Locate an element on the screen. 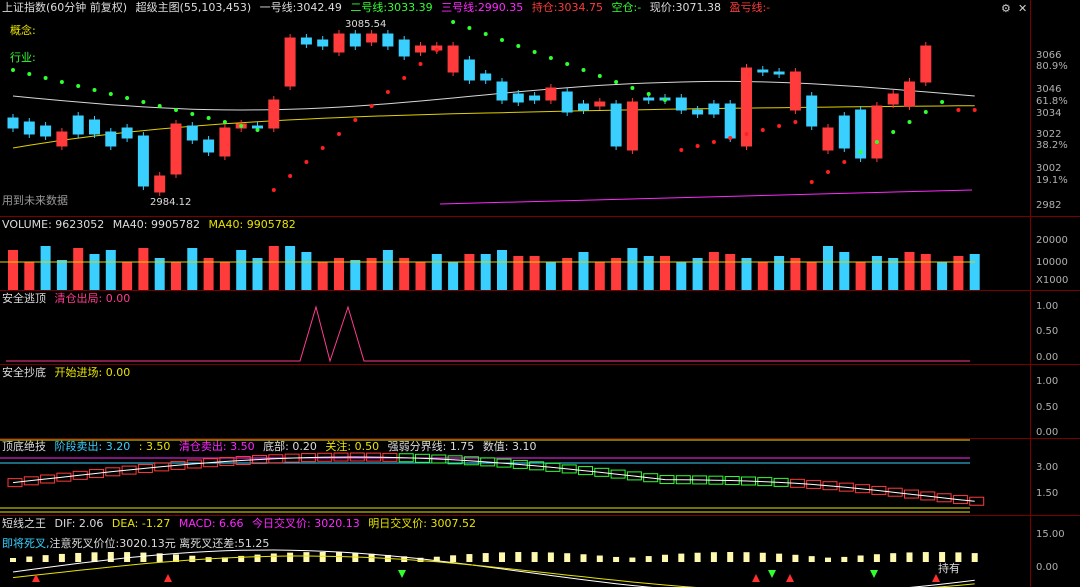 This screenshot has width=1080, height=587. close-icon: ✕ is located at coordinates (1022, 8).